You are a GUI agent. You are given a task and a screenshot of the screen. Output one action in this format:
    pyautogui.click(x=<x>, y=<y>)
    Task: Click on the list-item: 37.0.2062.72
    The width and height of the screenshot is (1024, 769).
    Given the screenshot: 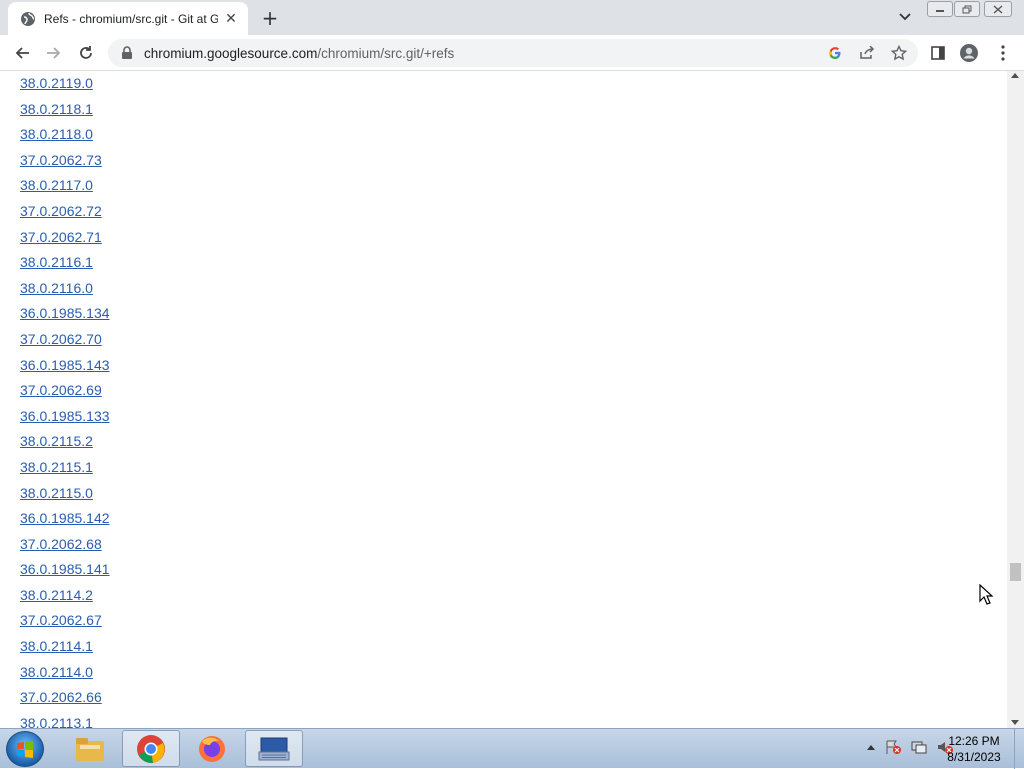 What is the action you would take?
    pyautogui.click(x=513, y=215)
    